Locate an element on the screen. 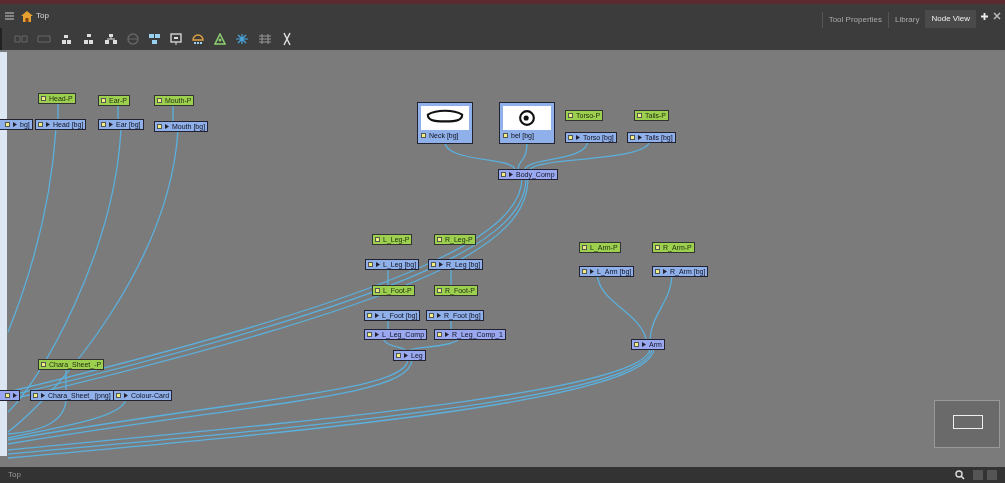  tab: Node View is located at coordinates (950, 19).